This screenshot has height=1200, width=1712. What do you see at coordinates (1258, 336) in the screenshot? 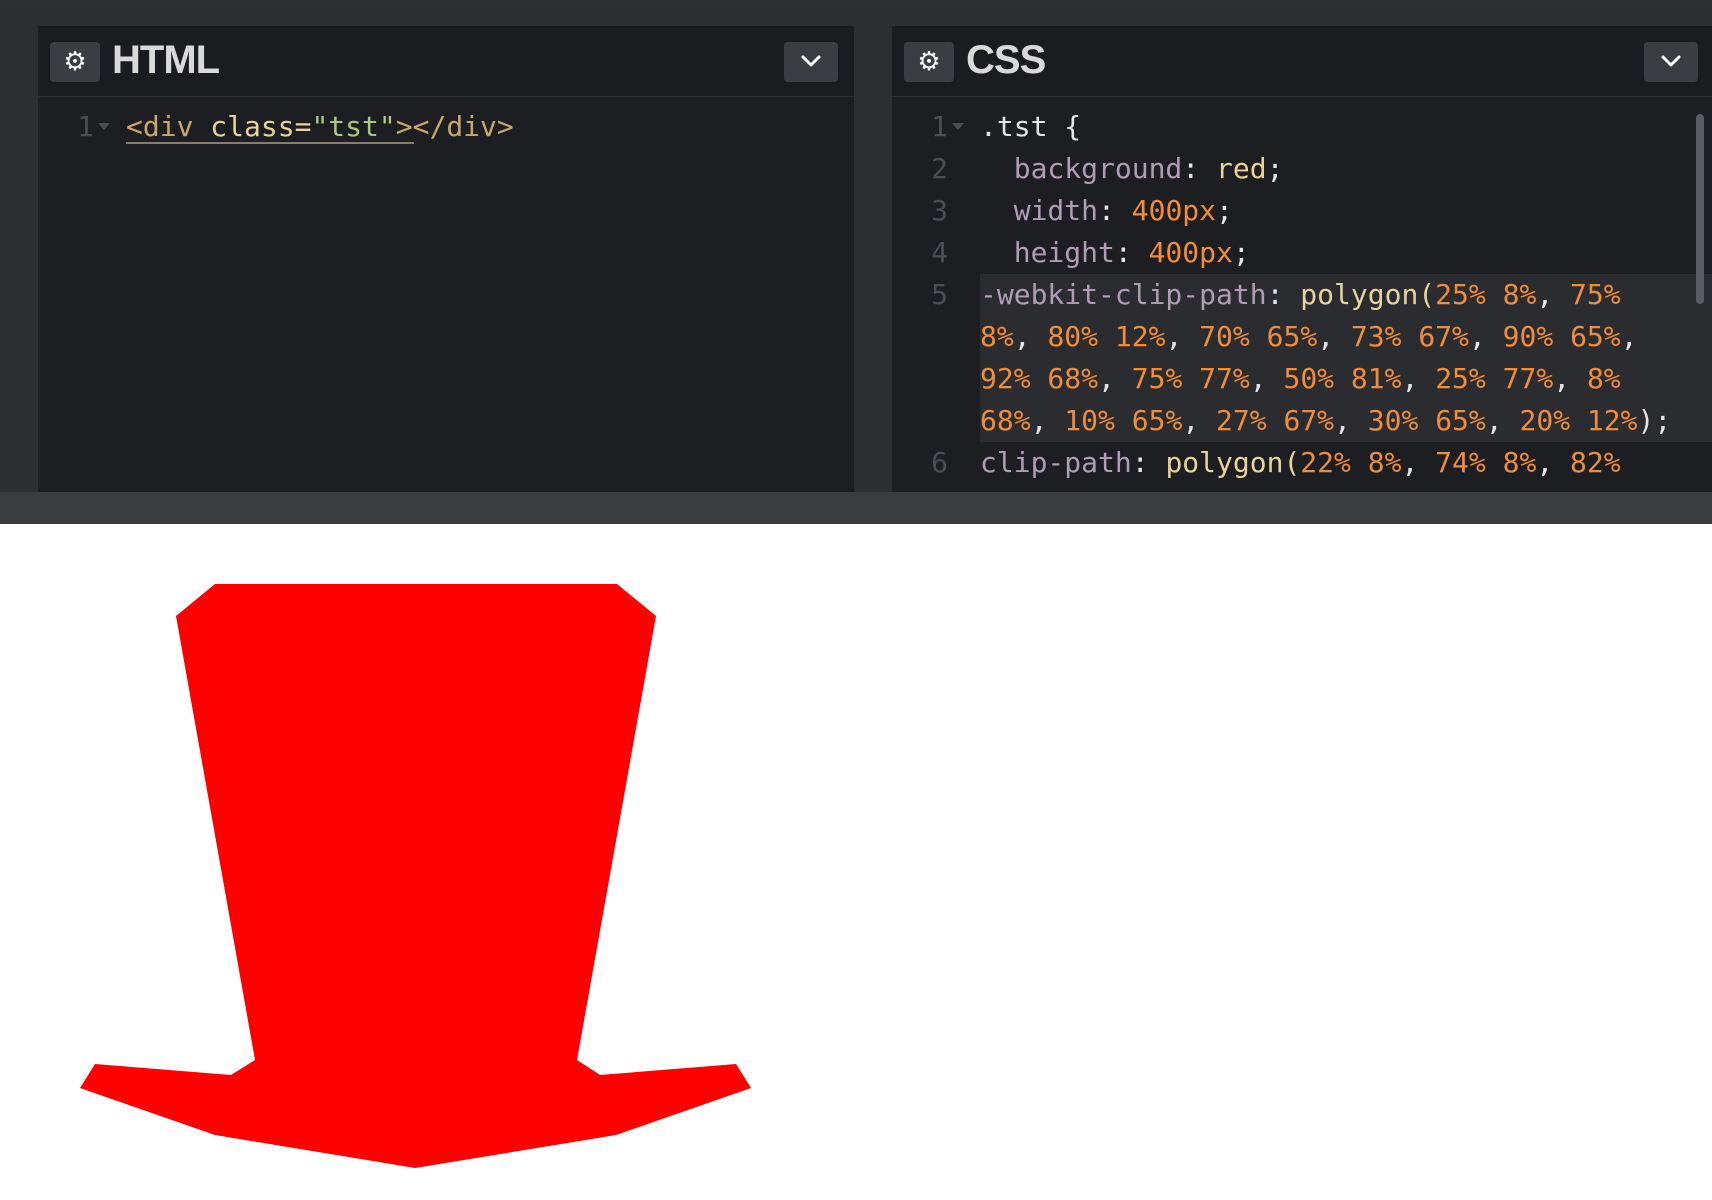
I see `code-token: 70% 65%` at bounding box center [1258, 336].